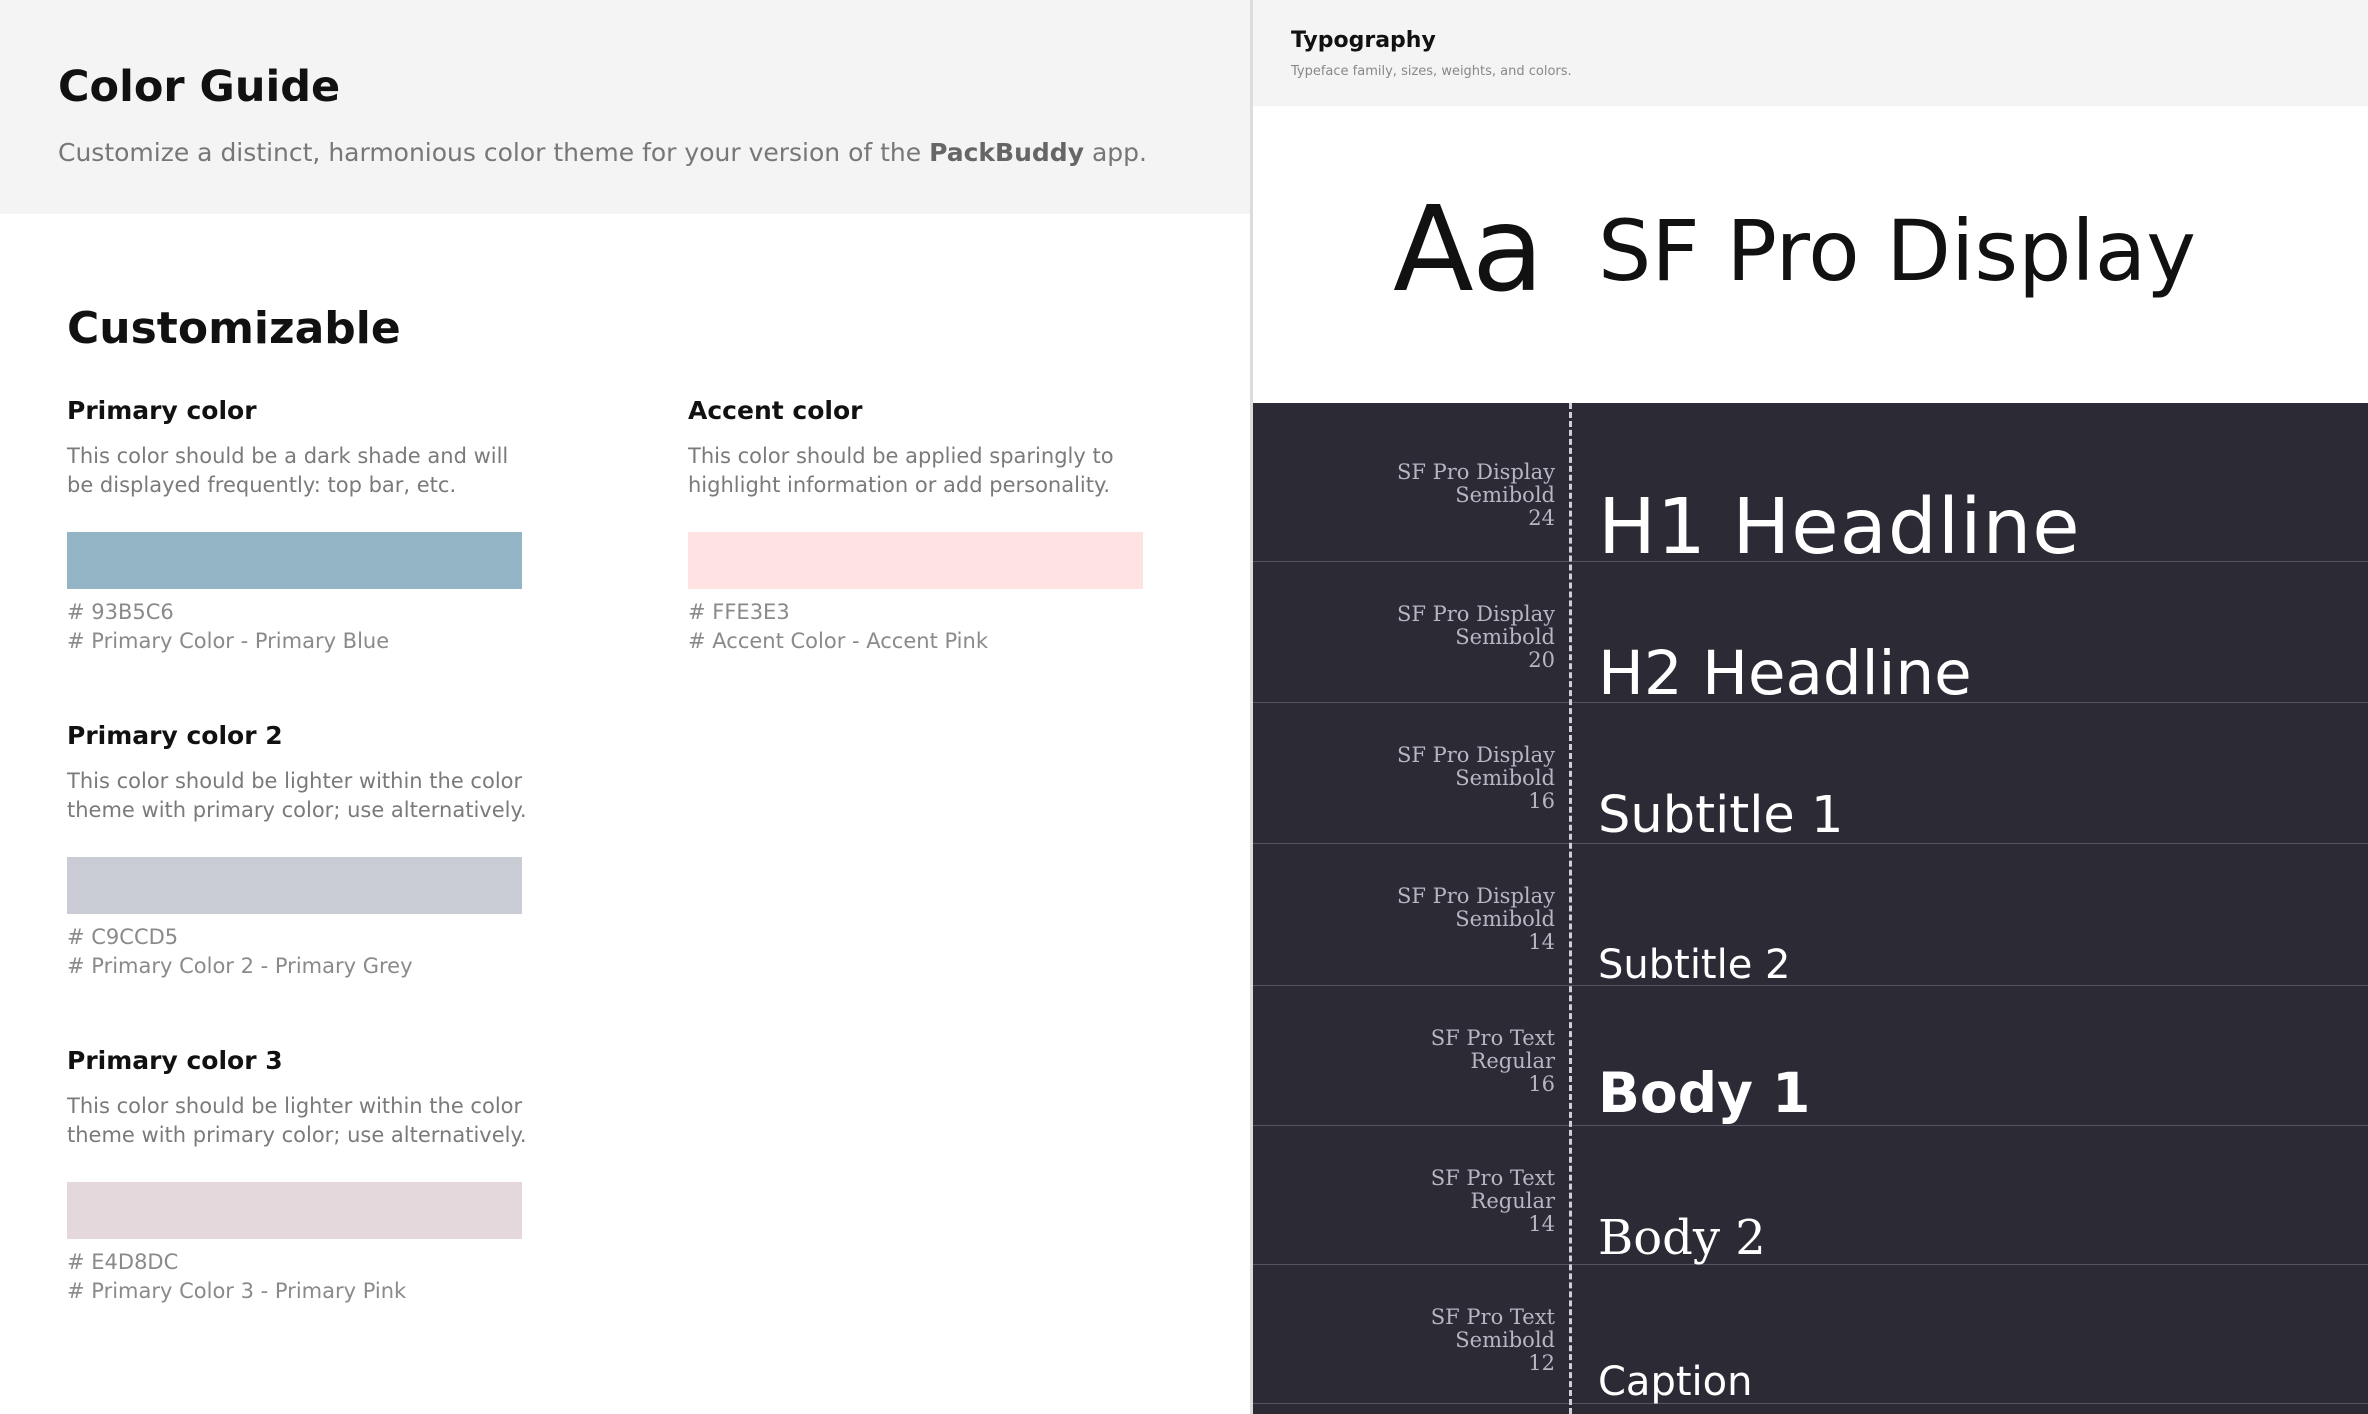 Image resolution: width=2368 pixels, height=1414 pixels. Describe the element at coordinates (1682, 1238) in the screenshot. I see `type-sample-body-2: Body 2` at that location.